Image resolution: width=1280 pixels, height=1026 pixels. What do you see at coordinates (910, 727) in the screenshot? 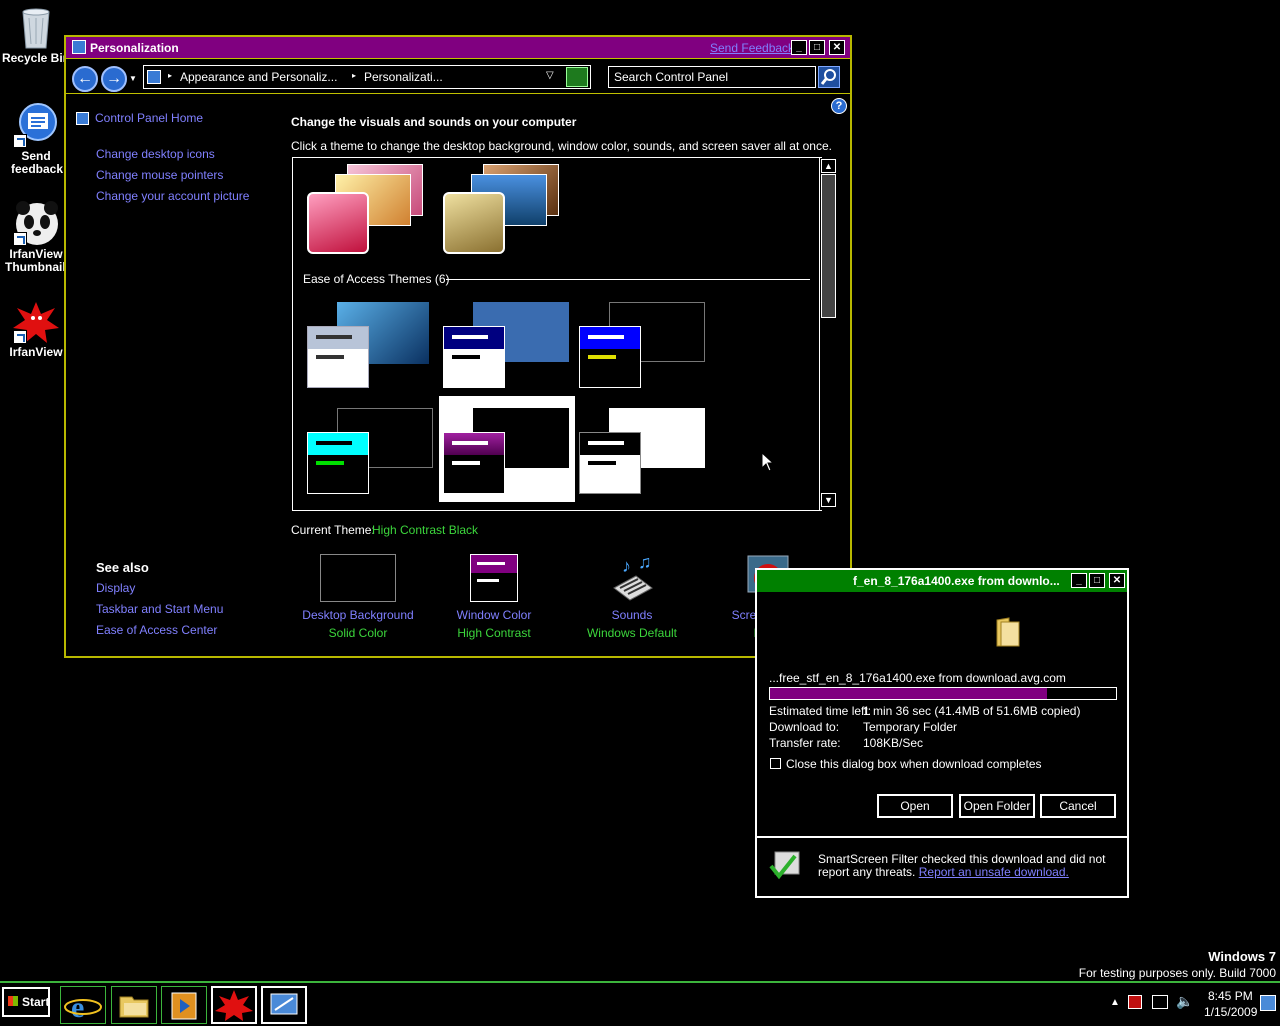
I see `download-to-value: Temporary Folder` at bounding box center [910, 727].